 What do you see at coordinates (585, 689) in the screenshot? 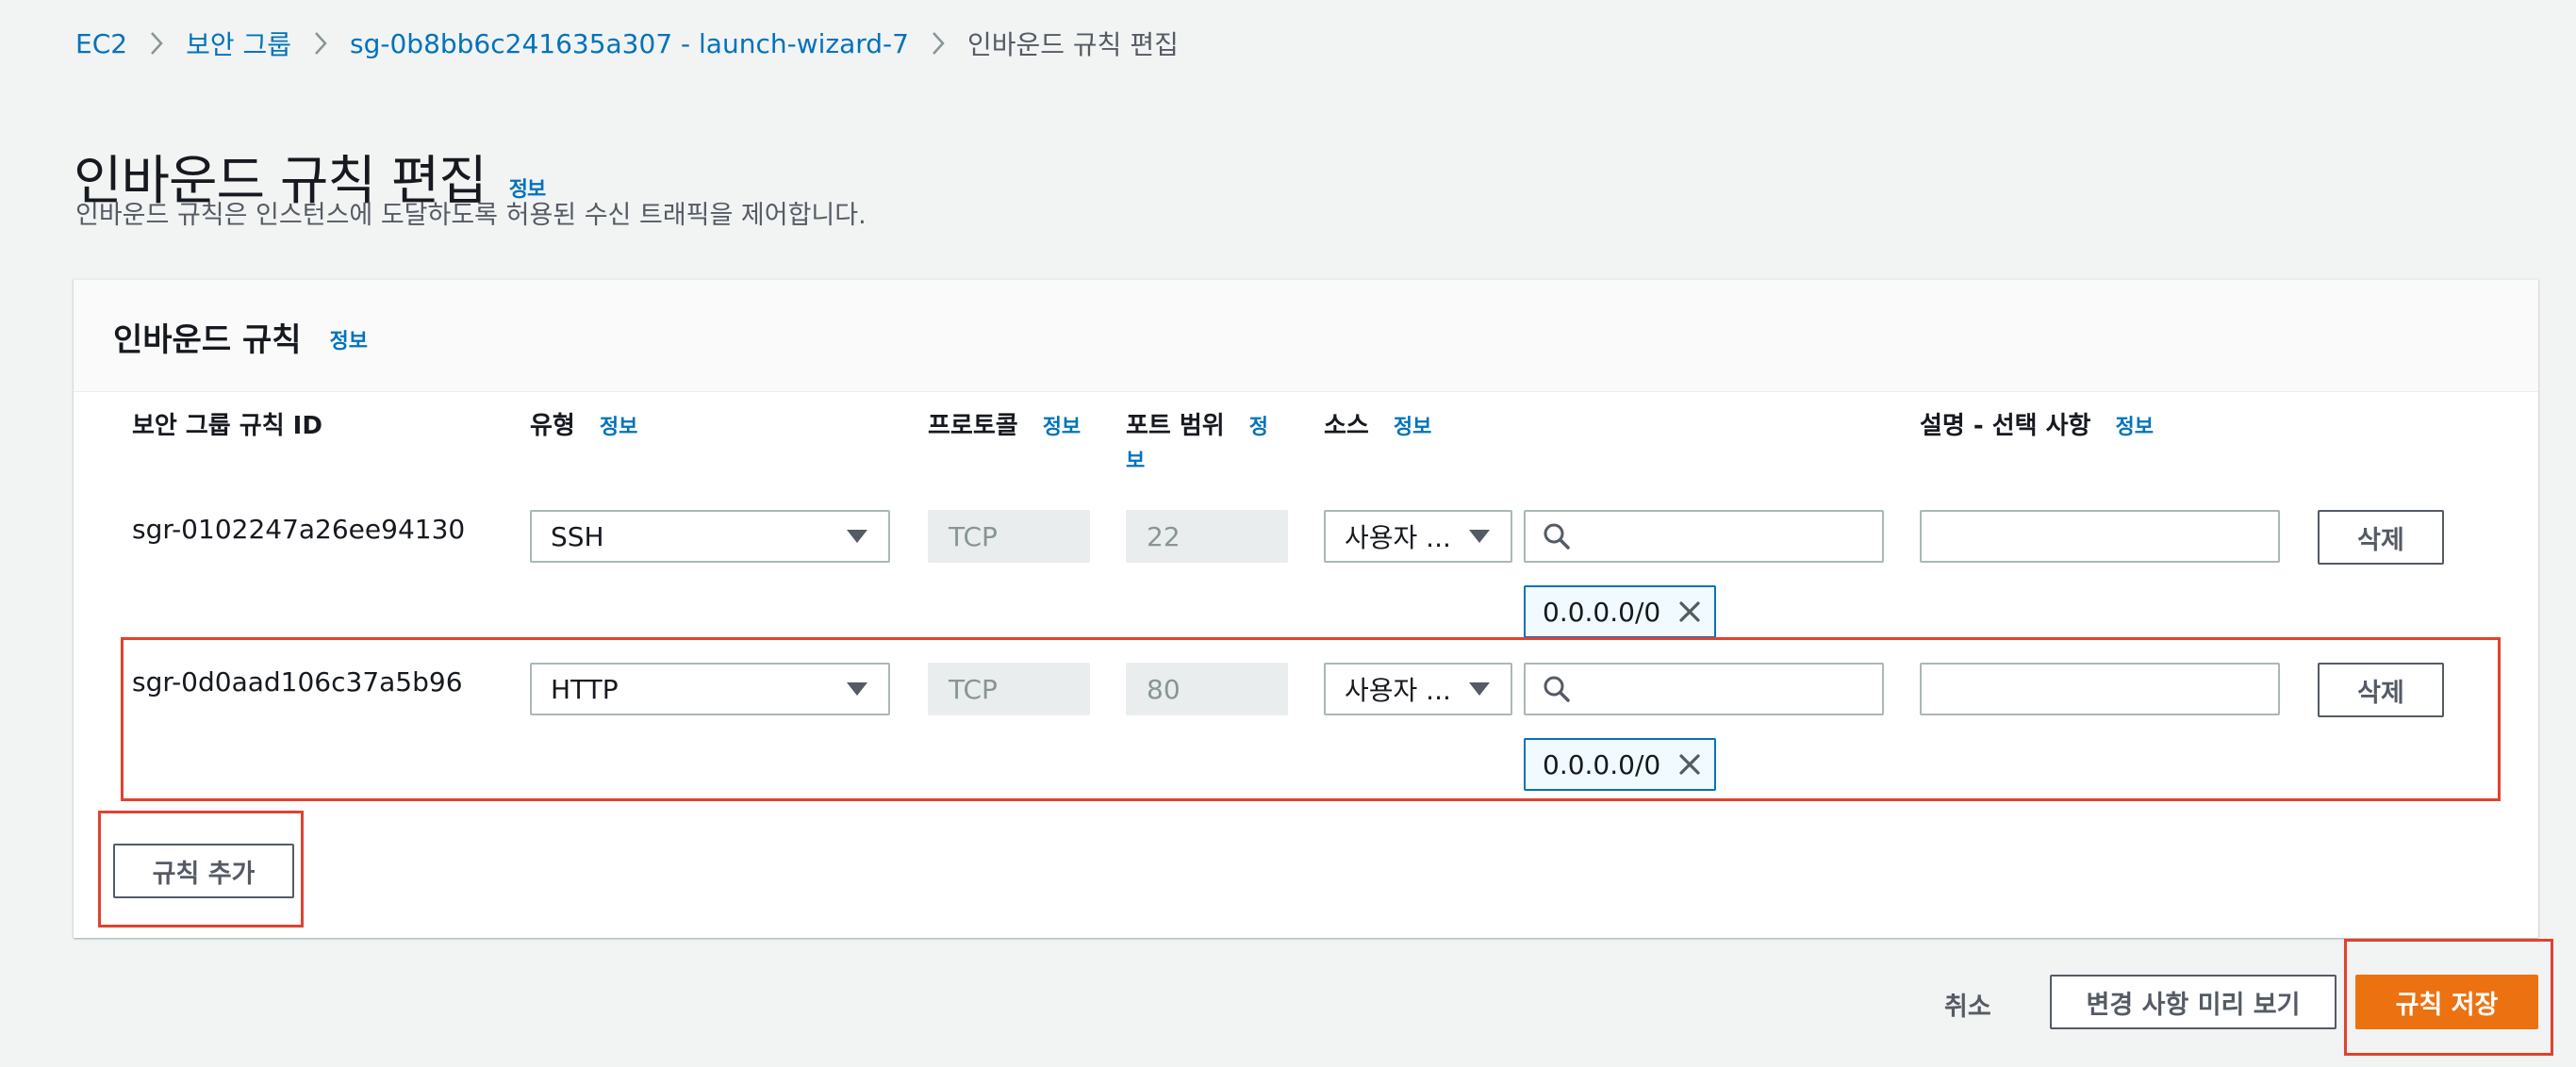
I see `type-select-value: HTTP` at bounding box center [585, 689].